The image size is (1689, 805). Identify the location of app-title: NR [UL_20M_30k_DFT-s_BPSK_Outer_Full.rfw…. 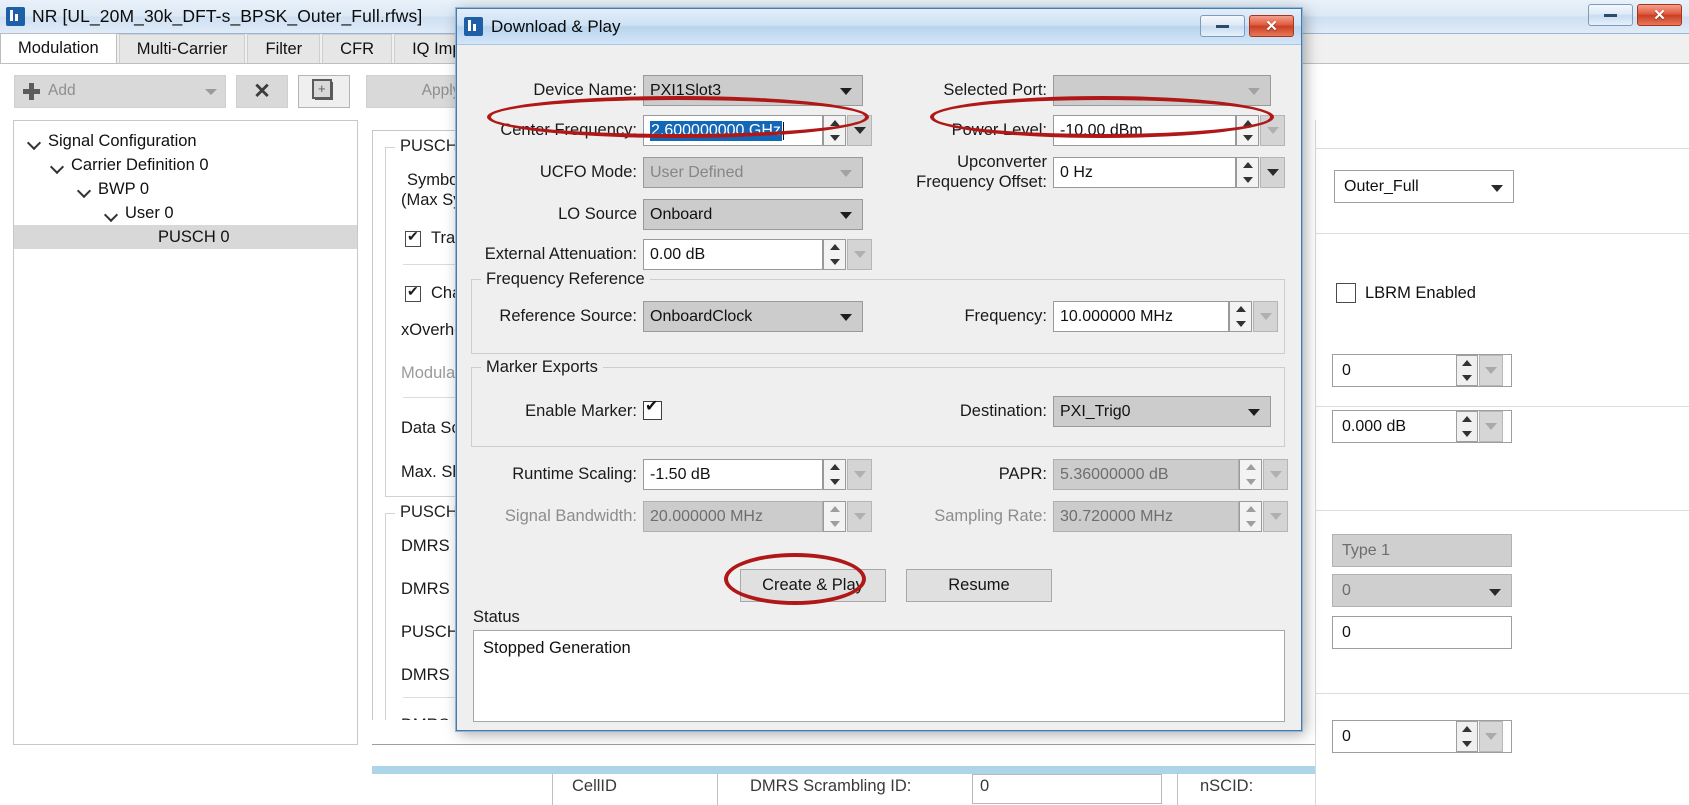
(227, 16).